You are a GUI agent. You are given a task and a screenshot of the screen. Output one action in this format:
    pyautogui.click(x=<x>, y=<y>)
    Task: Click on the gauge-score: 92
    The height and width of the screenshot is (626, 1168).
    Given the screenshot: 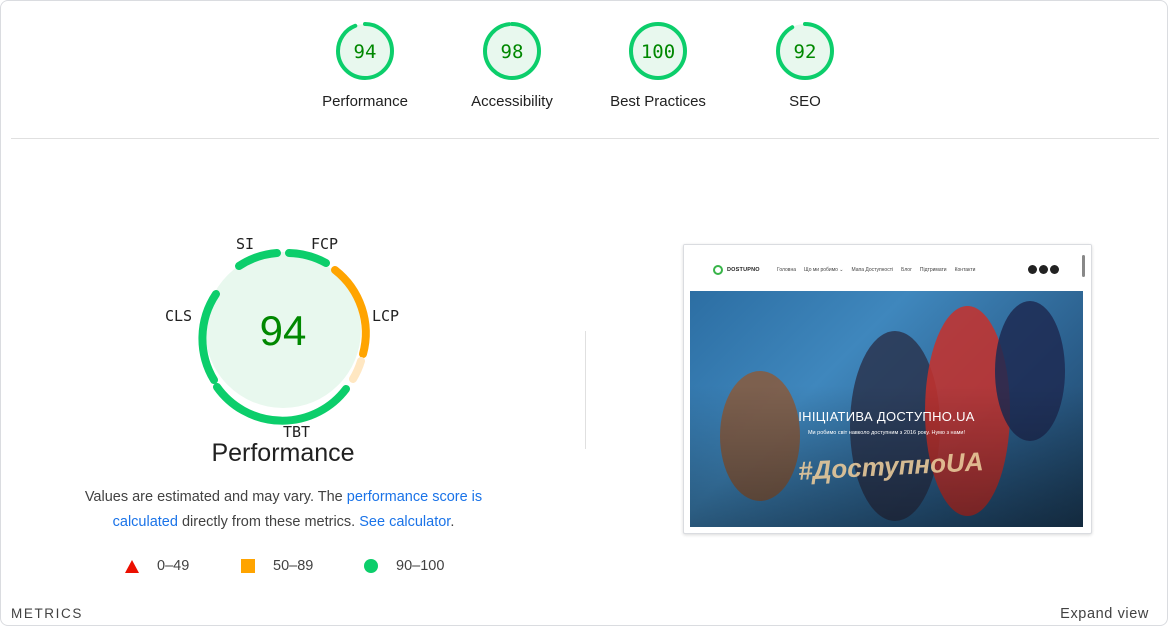 What is the action you would take?
    pyautogui.click(x=805, y=52)
    